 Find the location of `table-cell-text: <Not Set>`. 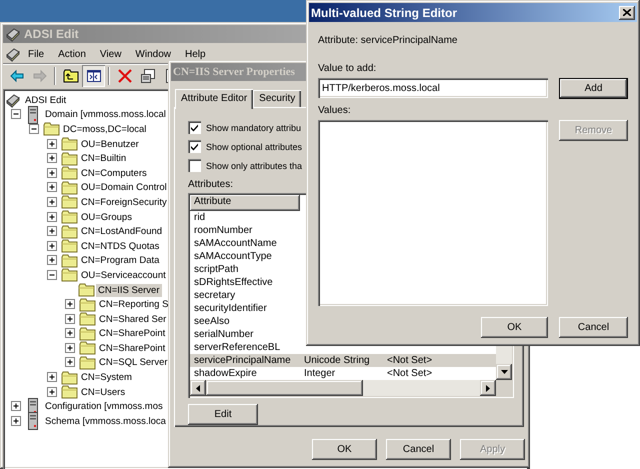

table-cell-text: <Not Set> is located at coordinates (410, 373).